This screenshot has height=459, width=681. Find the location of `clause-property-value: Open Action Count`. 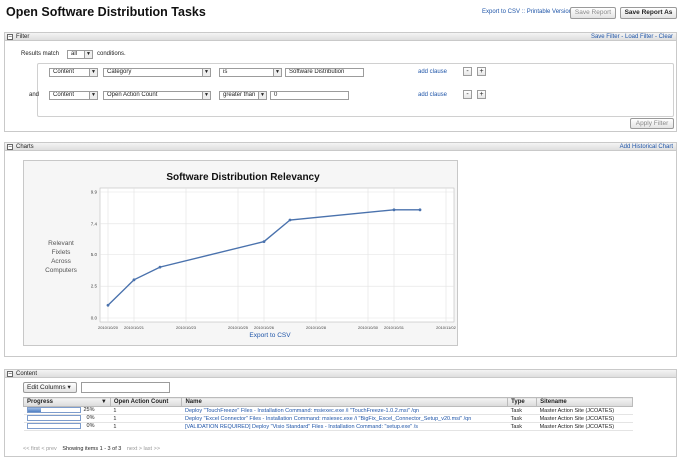

clause-property-value: Open Action Count is located at coordinates (132, 95).